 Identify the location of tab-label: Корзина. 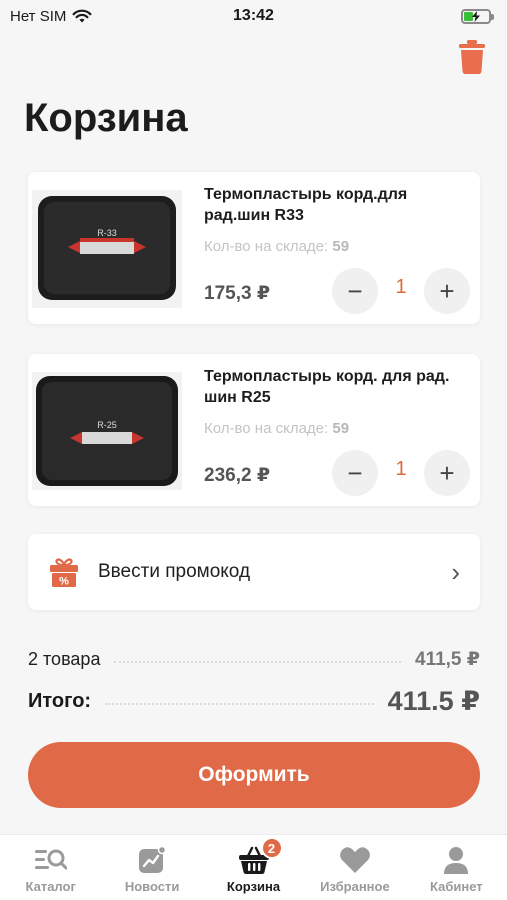
(253, 886).